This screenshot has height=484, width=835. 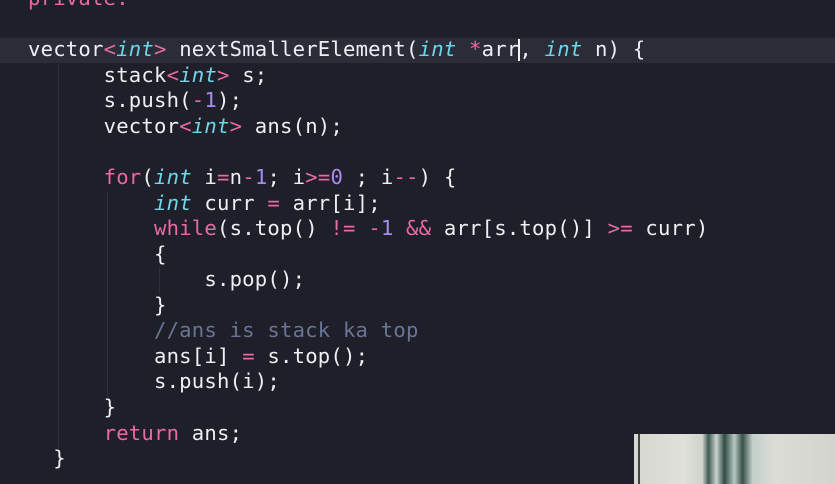 I want to click on code-line: {, so click(x=97, y=255).